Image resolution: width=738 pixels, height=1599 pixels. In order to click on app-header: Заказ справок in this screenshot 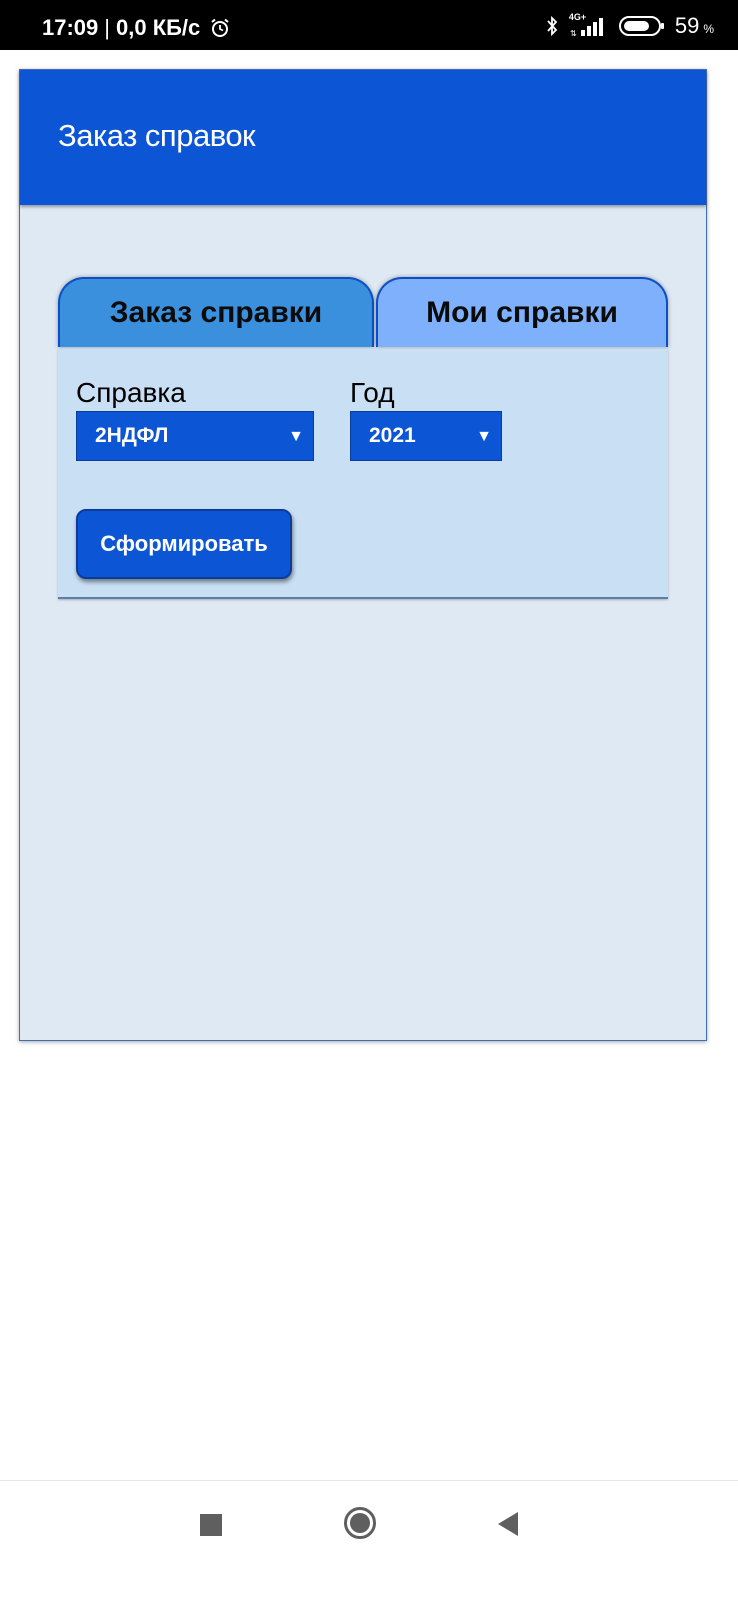, I will do `click(363, 137)`.